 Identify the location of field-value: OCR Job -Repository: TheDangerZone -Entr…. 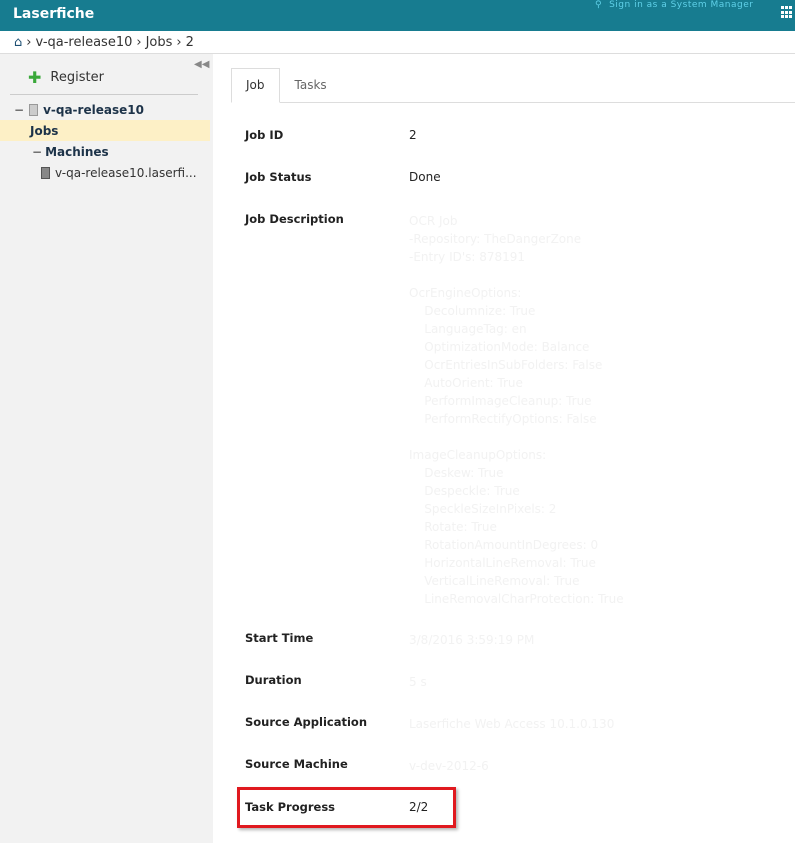
(516, 410).